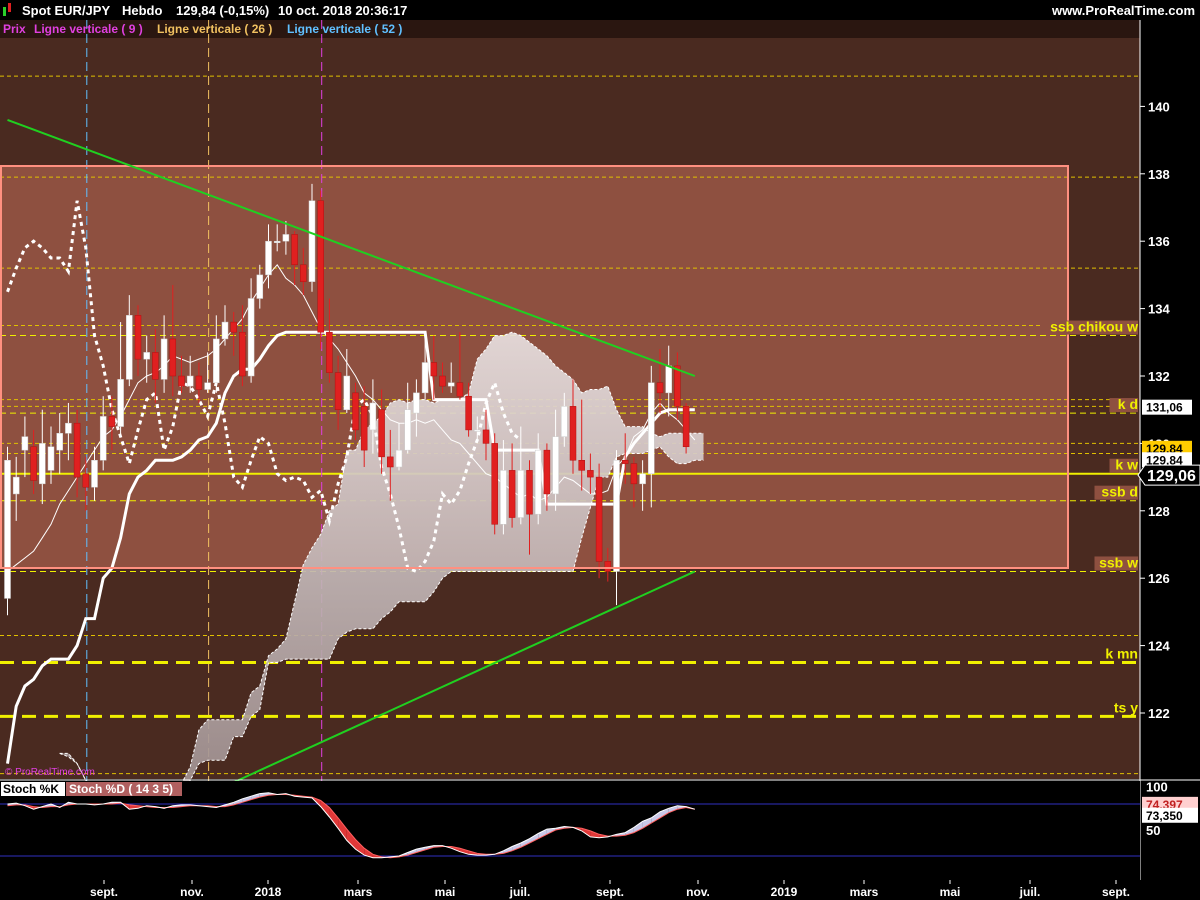  What do you see at coordinates (31, 789) in the screenshot?
I see `stoch-k-label: Stoch %K` at bounding box center [31, 789].